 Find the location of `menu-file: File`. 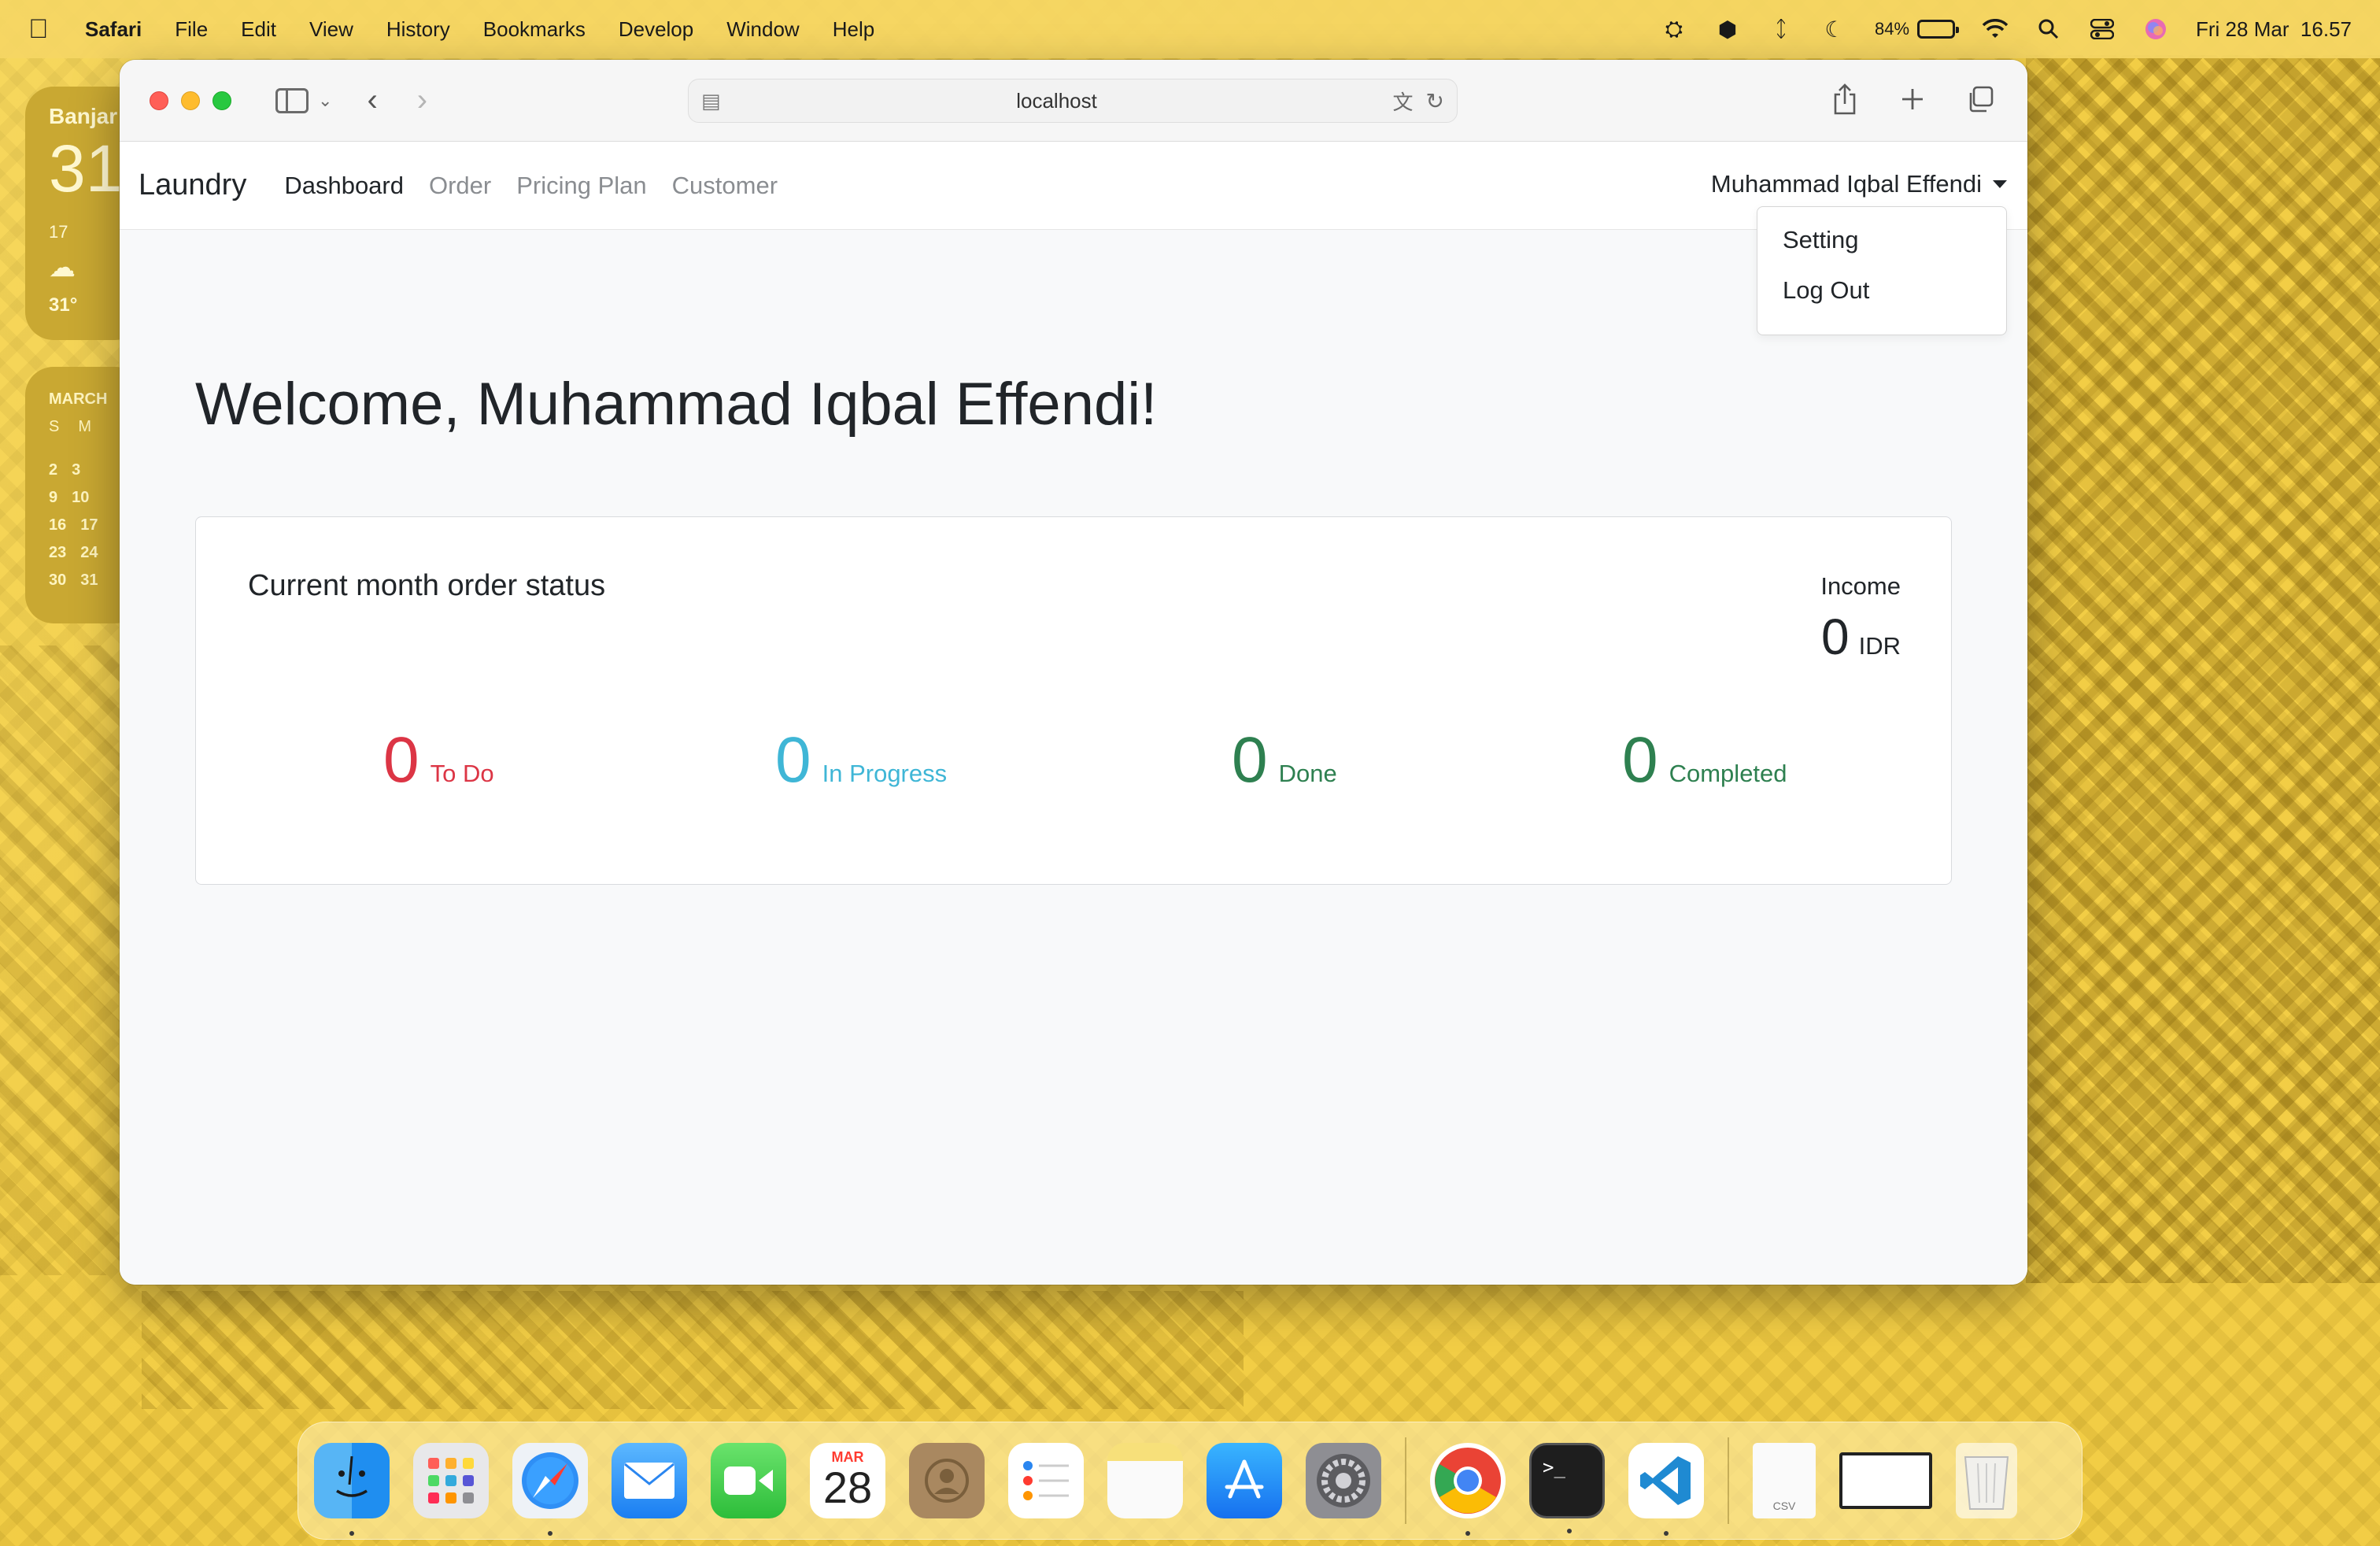

menu-file: File is located at coordinates (191, 29).